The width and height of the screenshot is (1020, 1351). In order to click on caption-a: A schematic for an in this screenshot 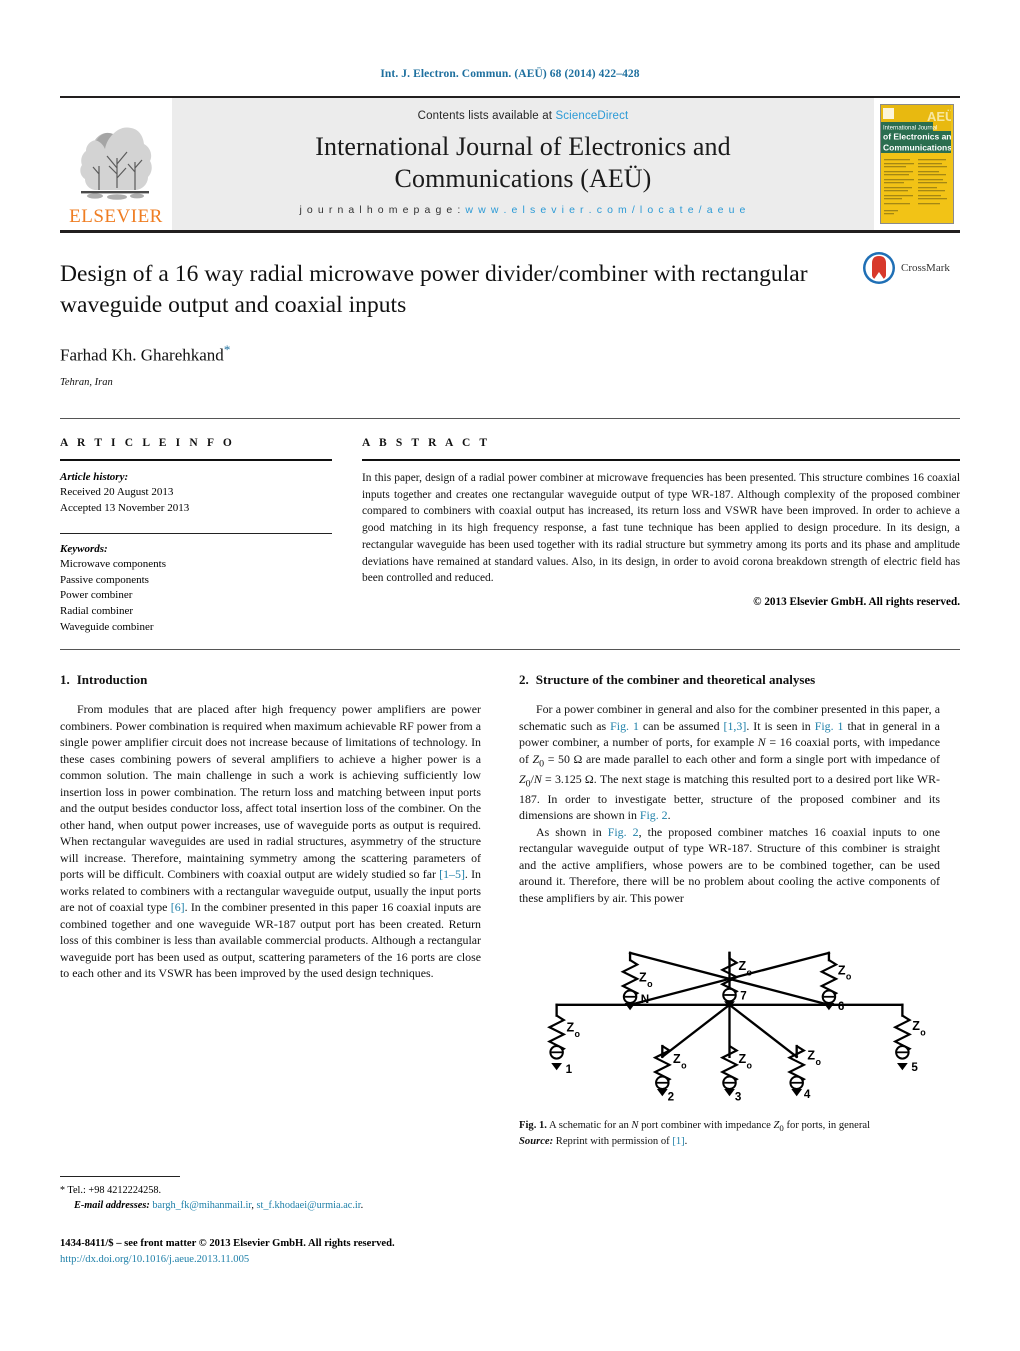, I will do `click(589, 1126)`.